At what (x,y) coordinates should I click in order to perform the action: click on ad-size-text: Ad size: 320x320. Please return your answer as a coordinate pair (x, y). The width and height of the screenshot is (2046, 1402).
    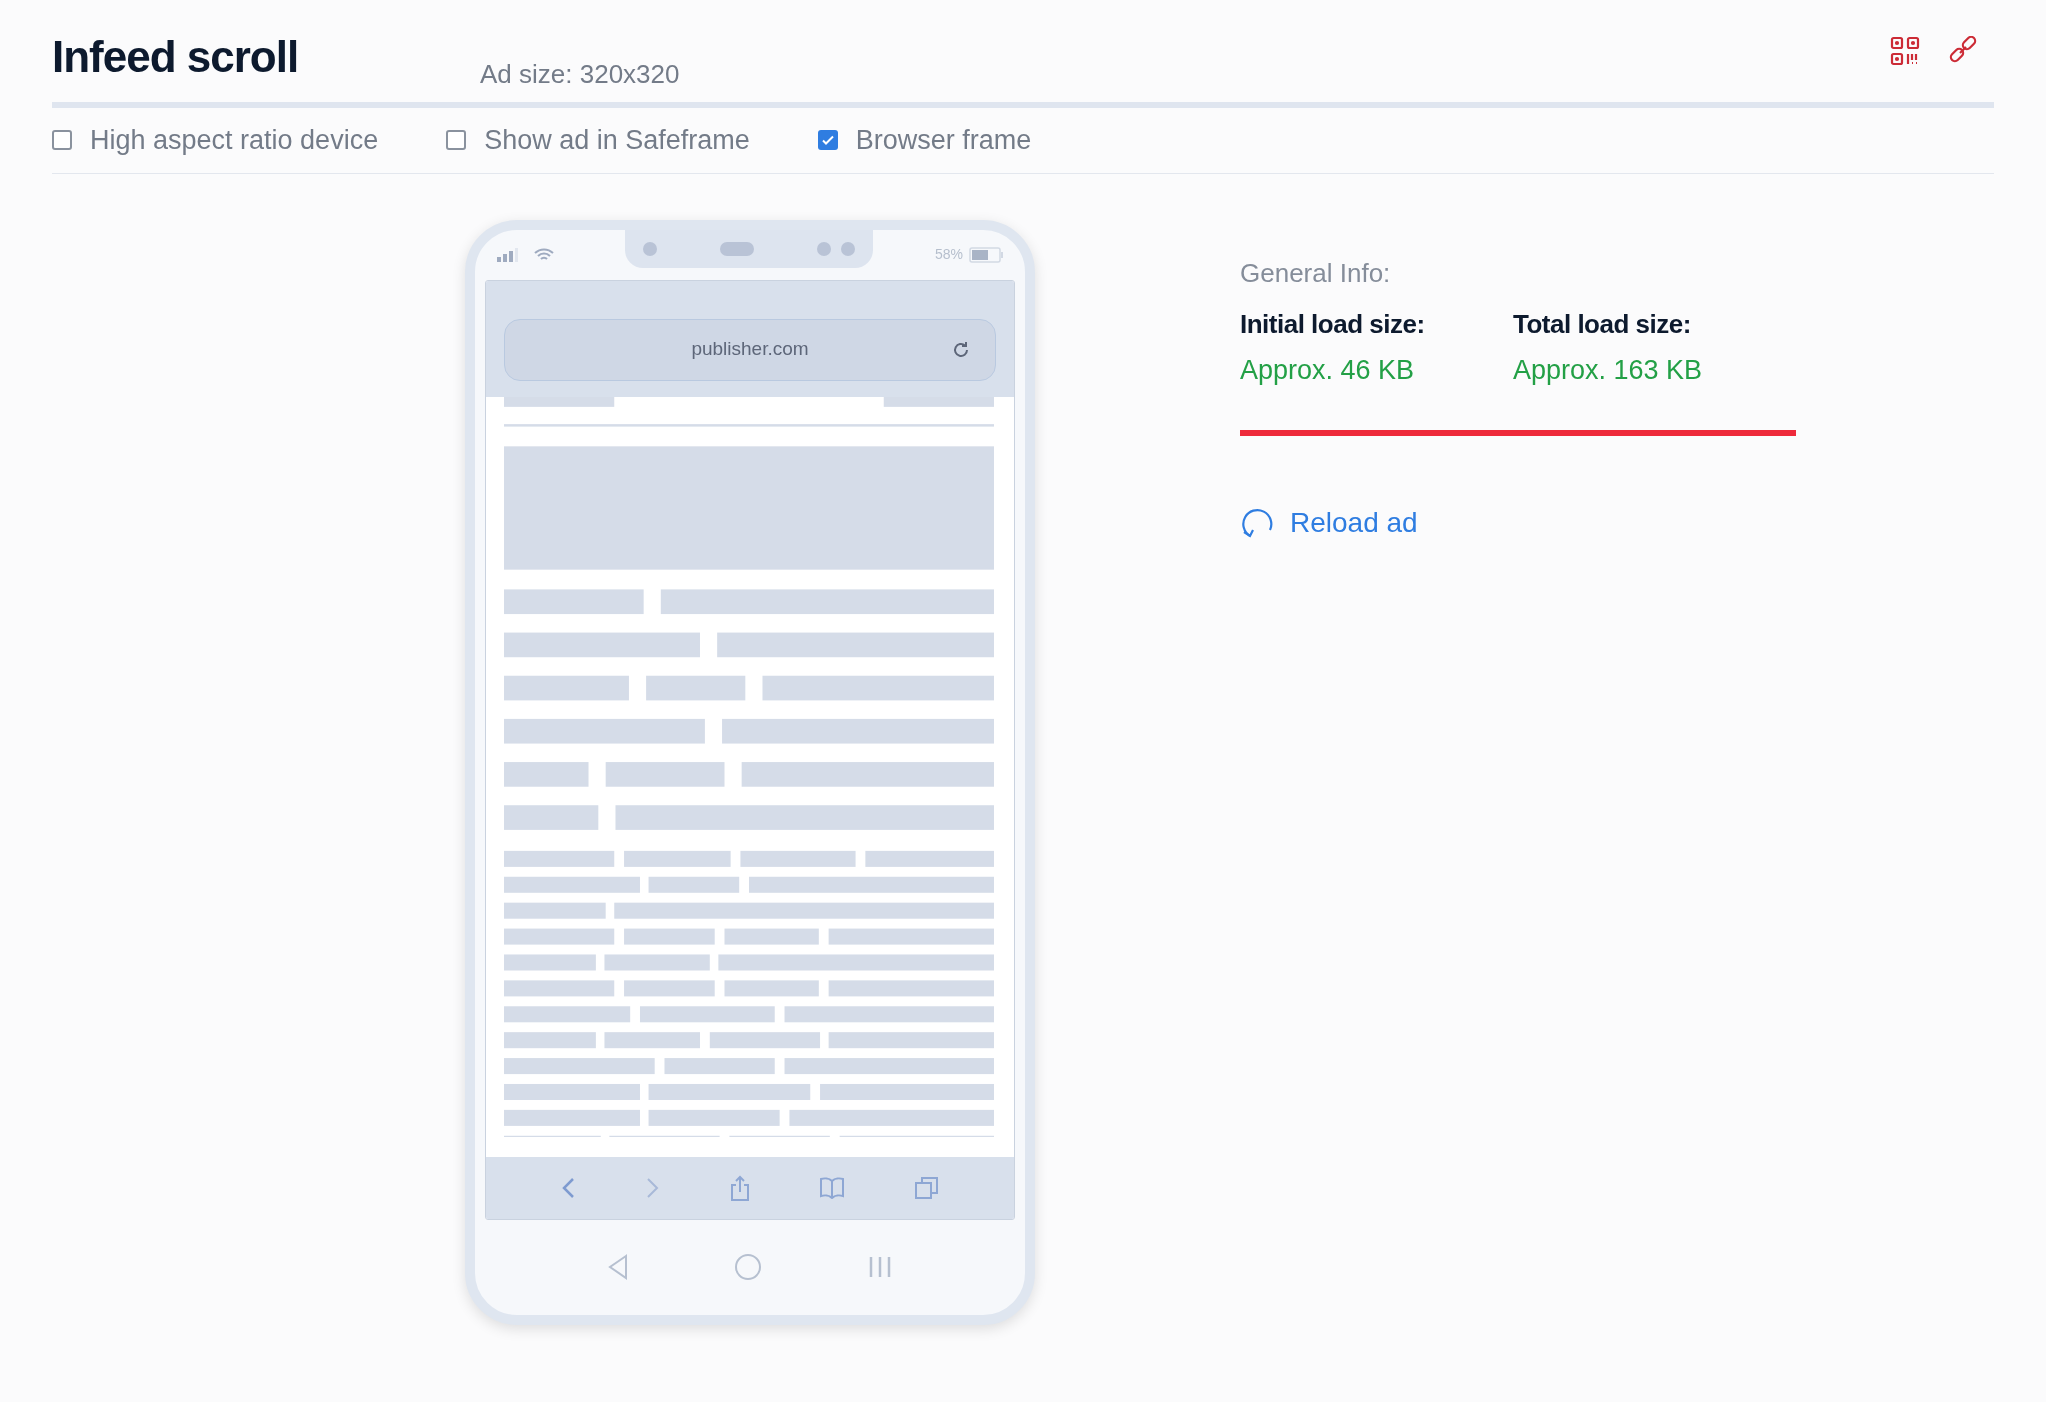
    Looking at the image, I should click on (580, 74).